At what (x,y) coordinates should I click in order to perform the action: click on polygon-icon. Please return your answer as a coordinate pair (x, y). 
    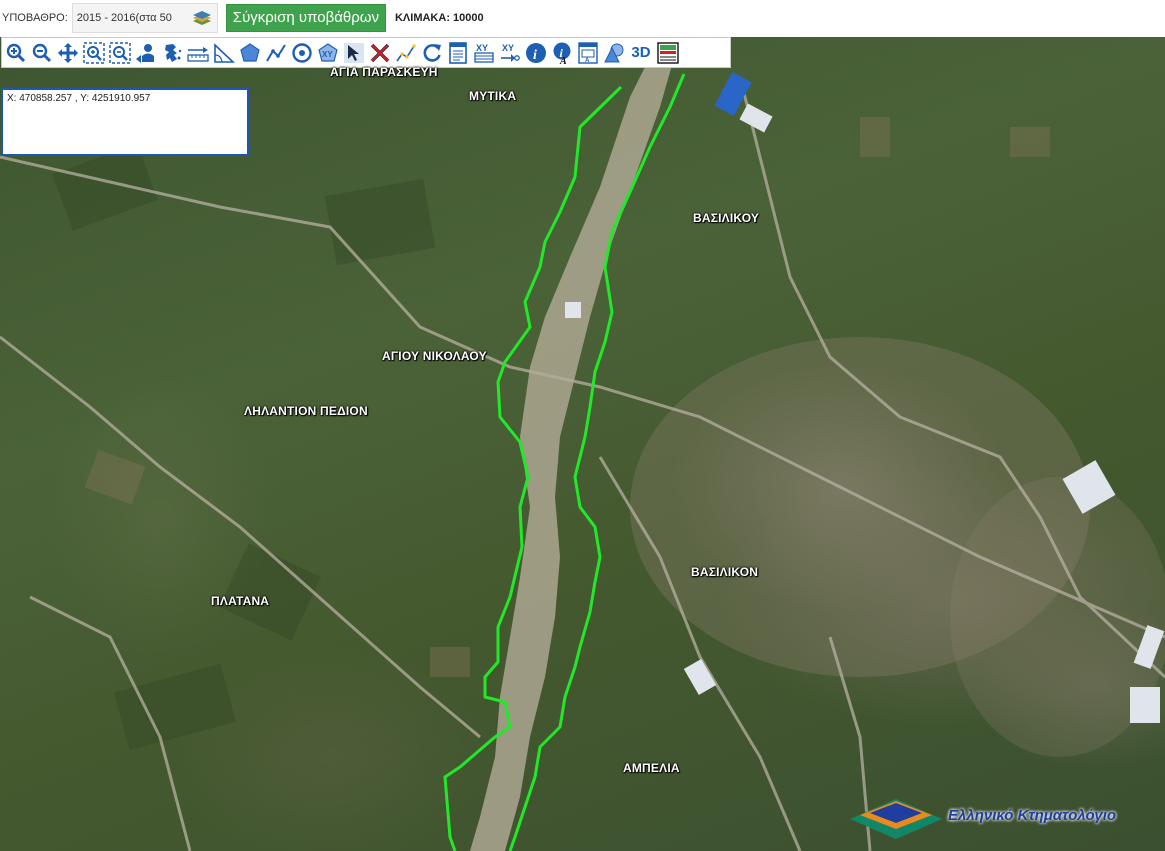
    Looking at the image, I should click on (250, 52).